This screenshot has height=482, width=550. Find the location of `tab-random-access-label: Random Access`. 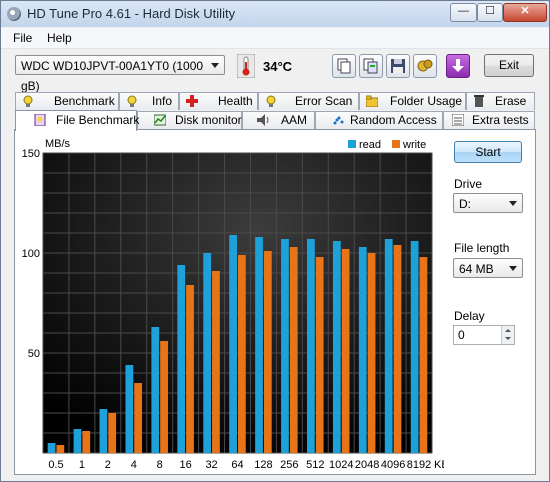

tab-random-access-label: Random Access is located at coordinates (393, 120).